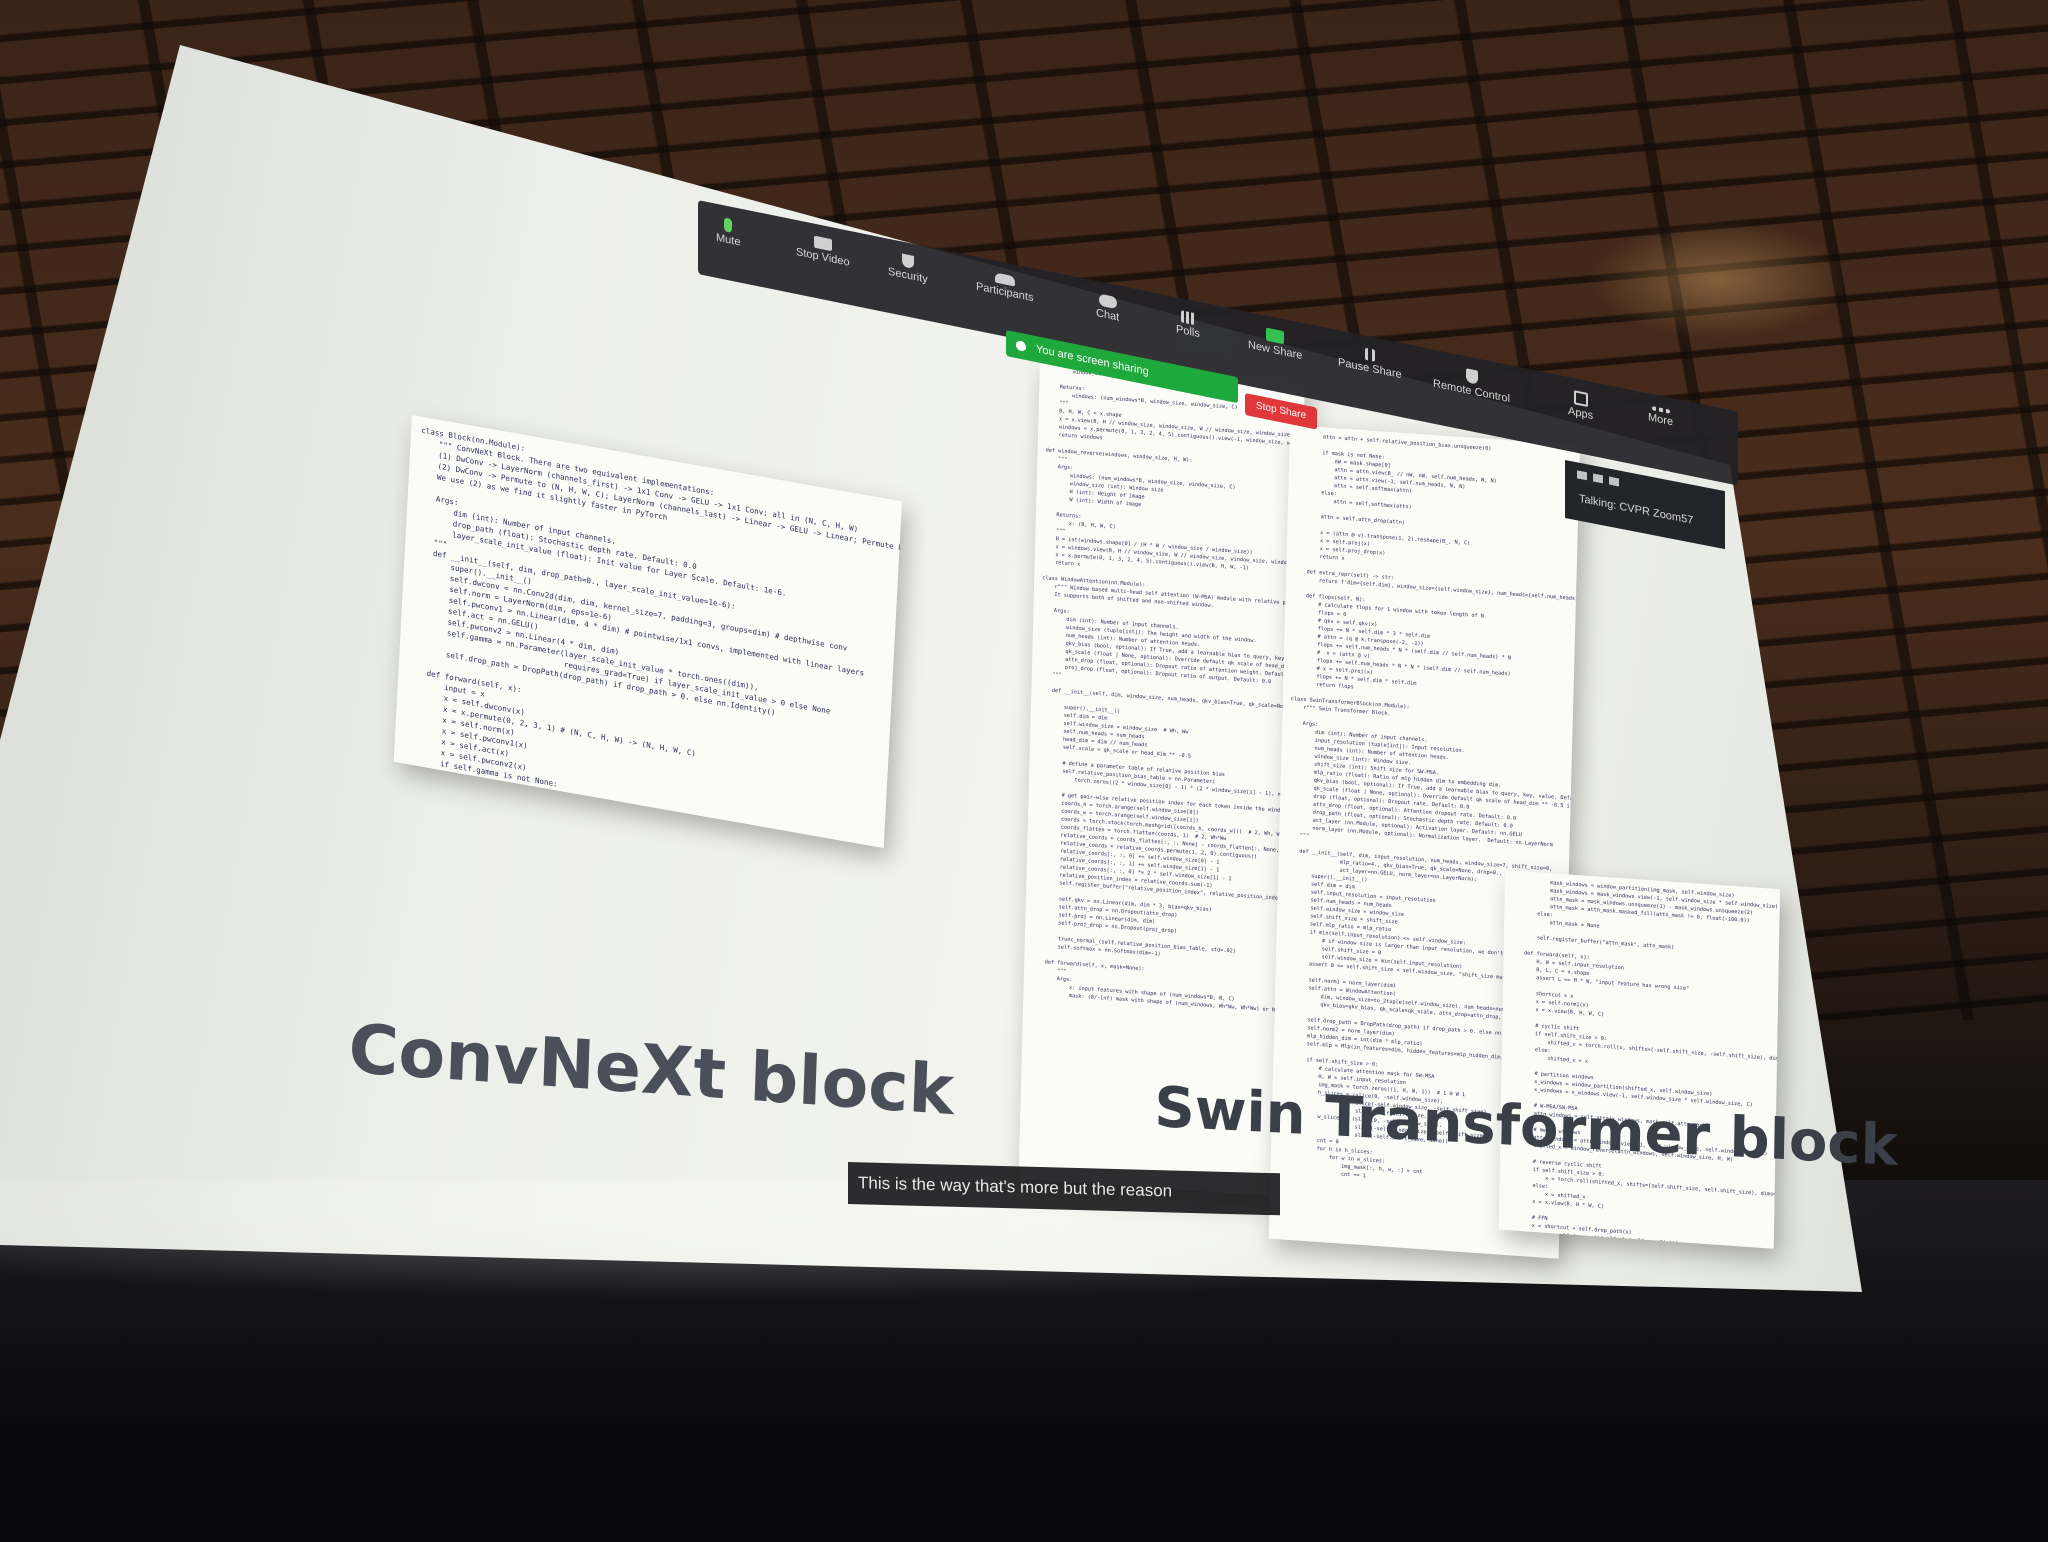  I want to click on view-layout-icons, so click(1598, 478).